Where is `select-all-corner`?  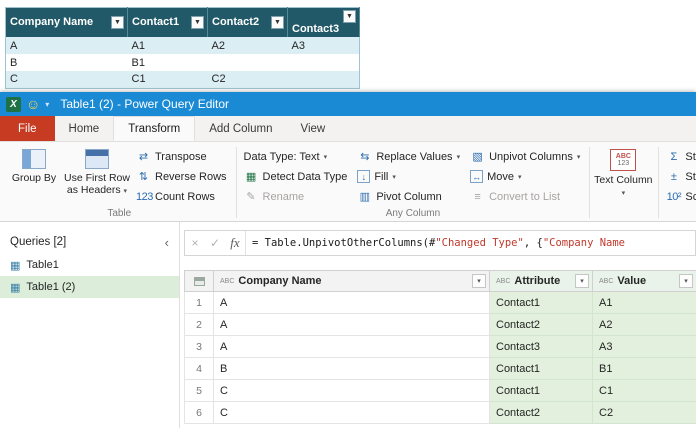
select-all-corner is located at coordinates (199, 281).